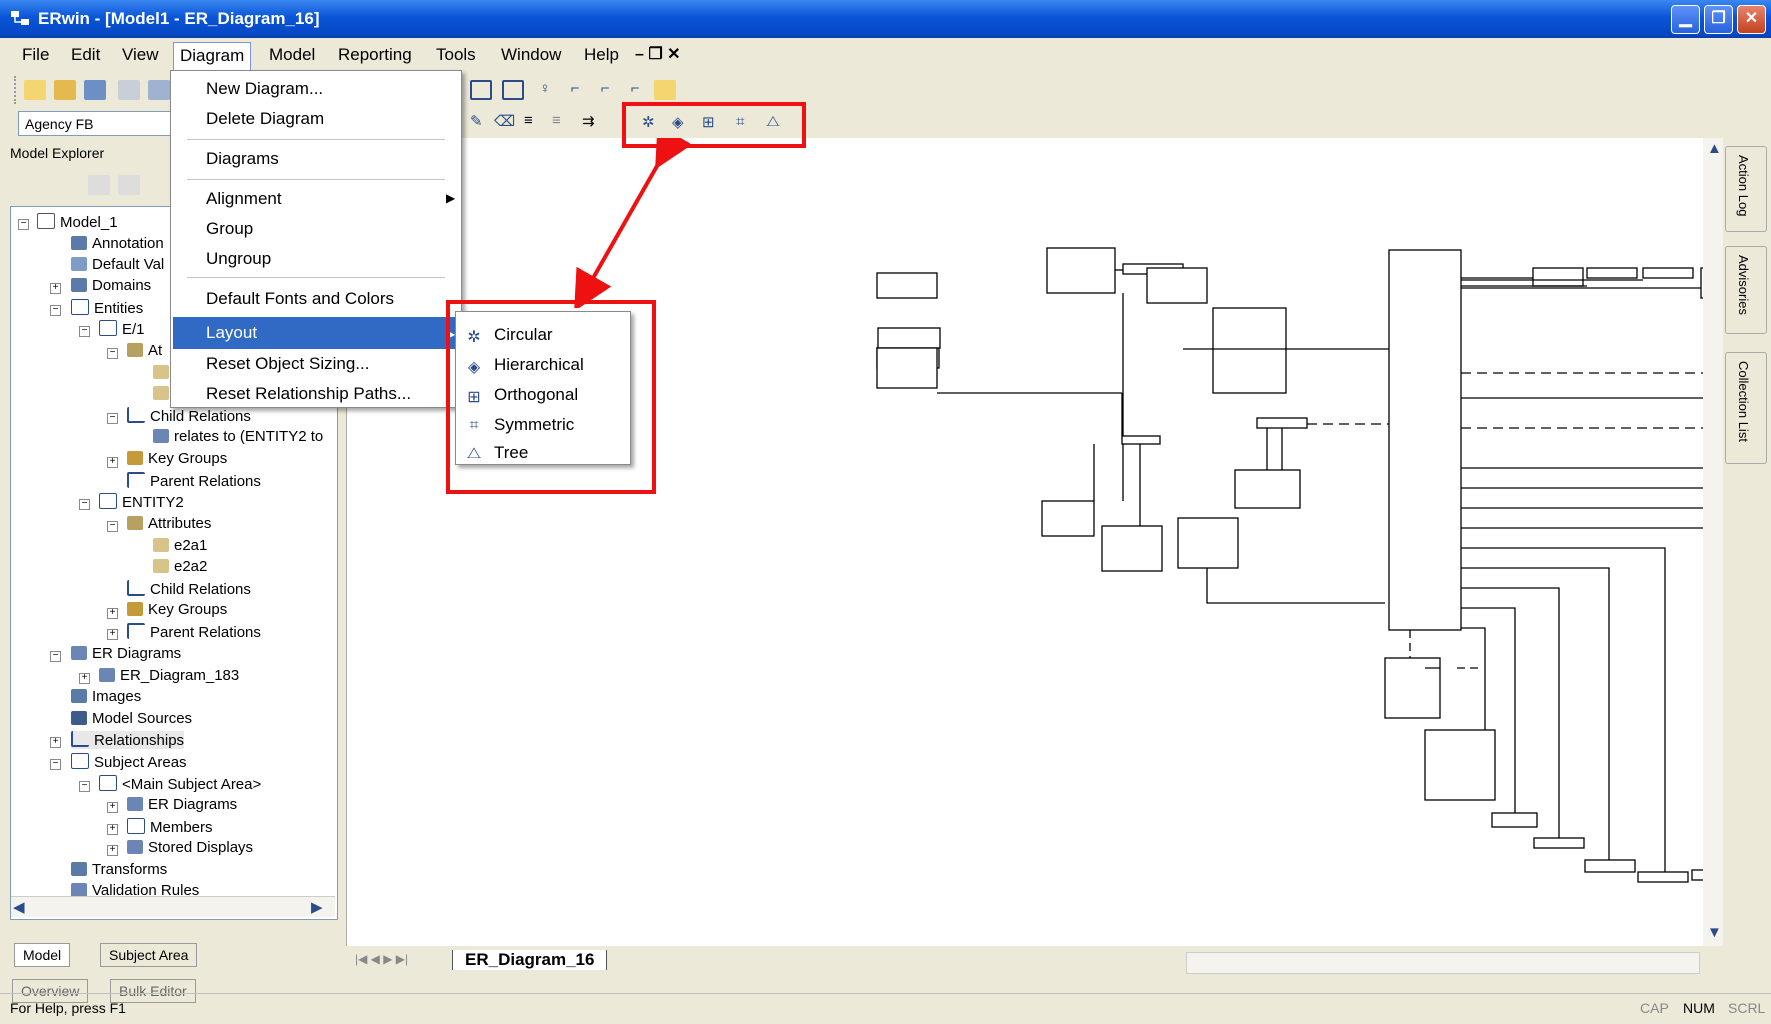 The image size is (1771, 1024). What do you see at coordinates (173, 906) in the screenshot?
I see `explorer-hscrollbar: ◀ ▶` at bounding box center [173, 906].